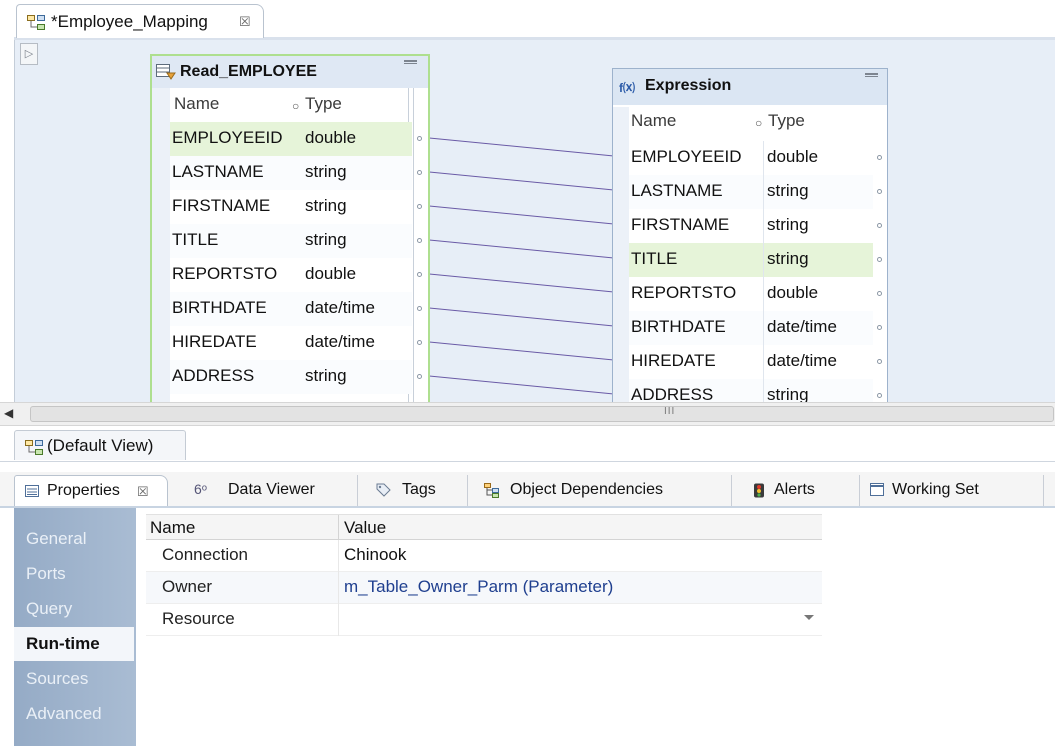 This screenshot has width=1055, height=746. Describe the element at coordinates (794, 489) in the screenshot. I see `tab-label: Alerts` at that location.